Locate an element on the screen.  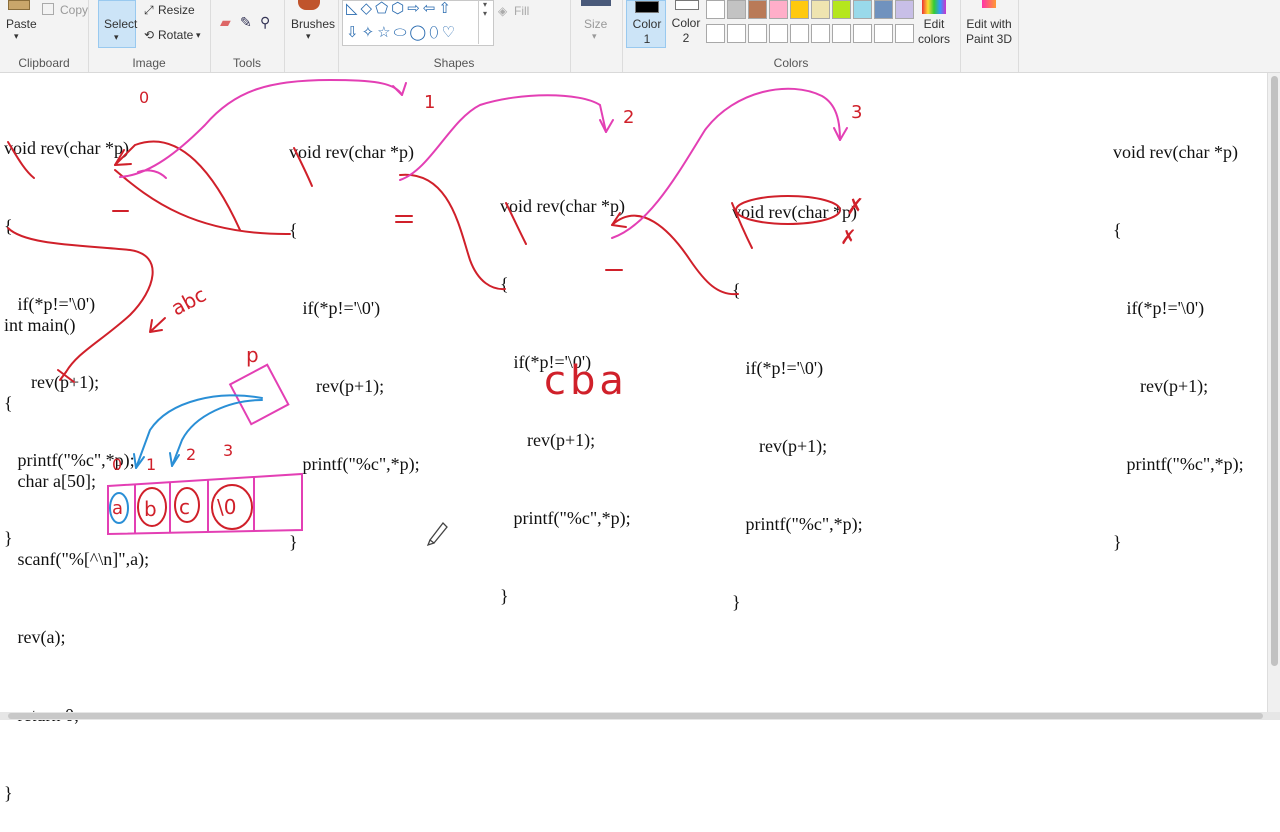
red-arrow-abc is located at coordinates (157, 325).